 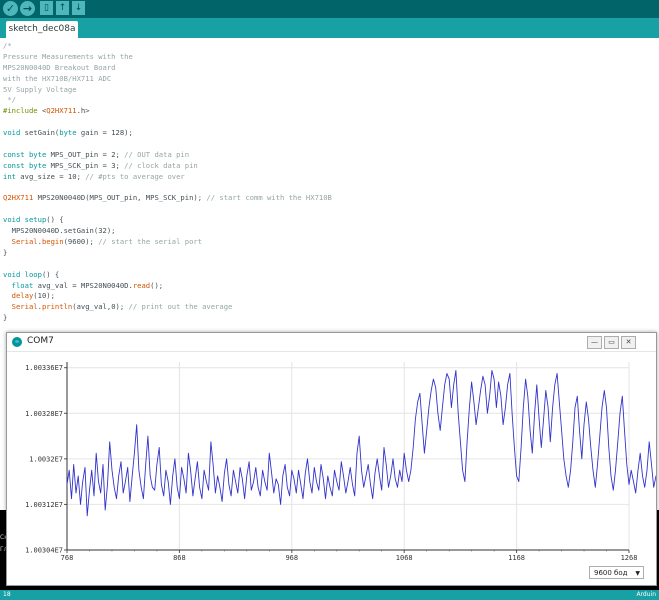 I want to click on code-token: // start the serial port, so click(x=150, y=242).